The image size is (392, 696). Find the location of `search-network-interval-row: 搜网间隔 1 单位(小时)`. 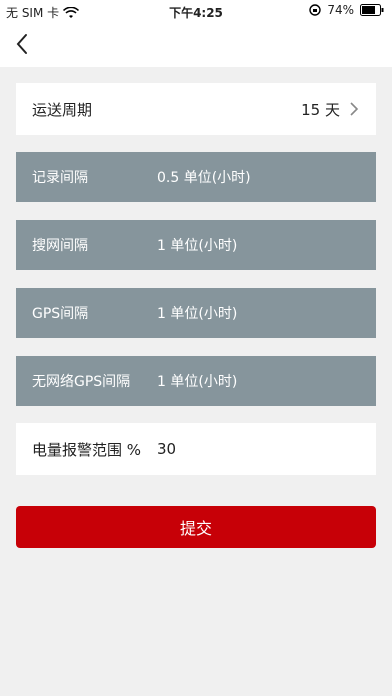

search-network-interval-row: 搜网间隔 1 单位(小时) is located at coordinates (196, 245).